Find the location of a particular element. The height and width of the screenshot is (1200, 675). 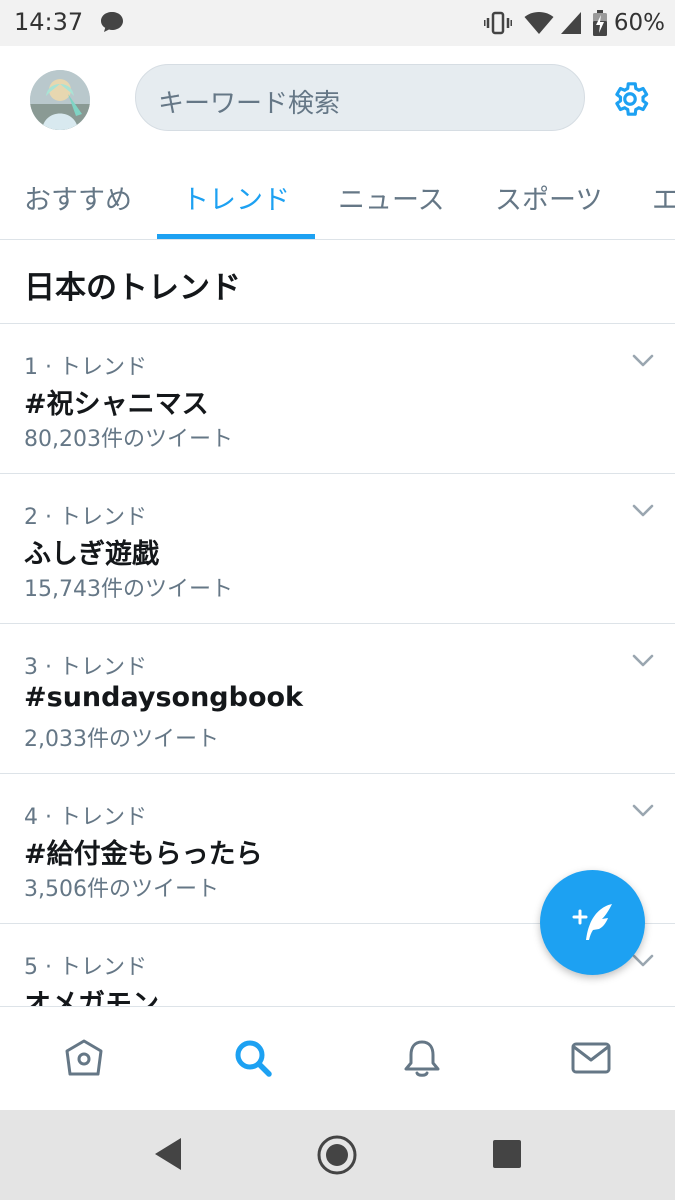

tab-sports: スポーツ is located at coordinates (548, 197).